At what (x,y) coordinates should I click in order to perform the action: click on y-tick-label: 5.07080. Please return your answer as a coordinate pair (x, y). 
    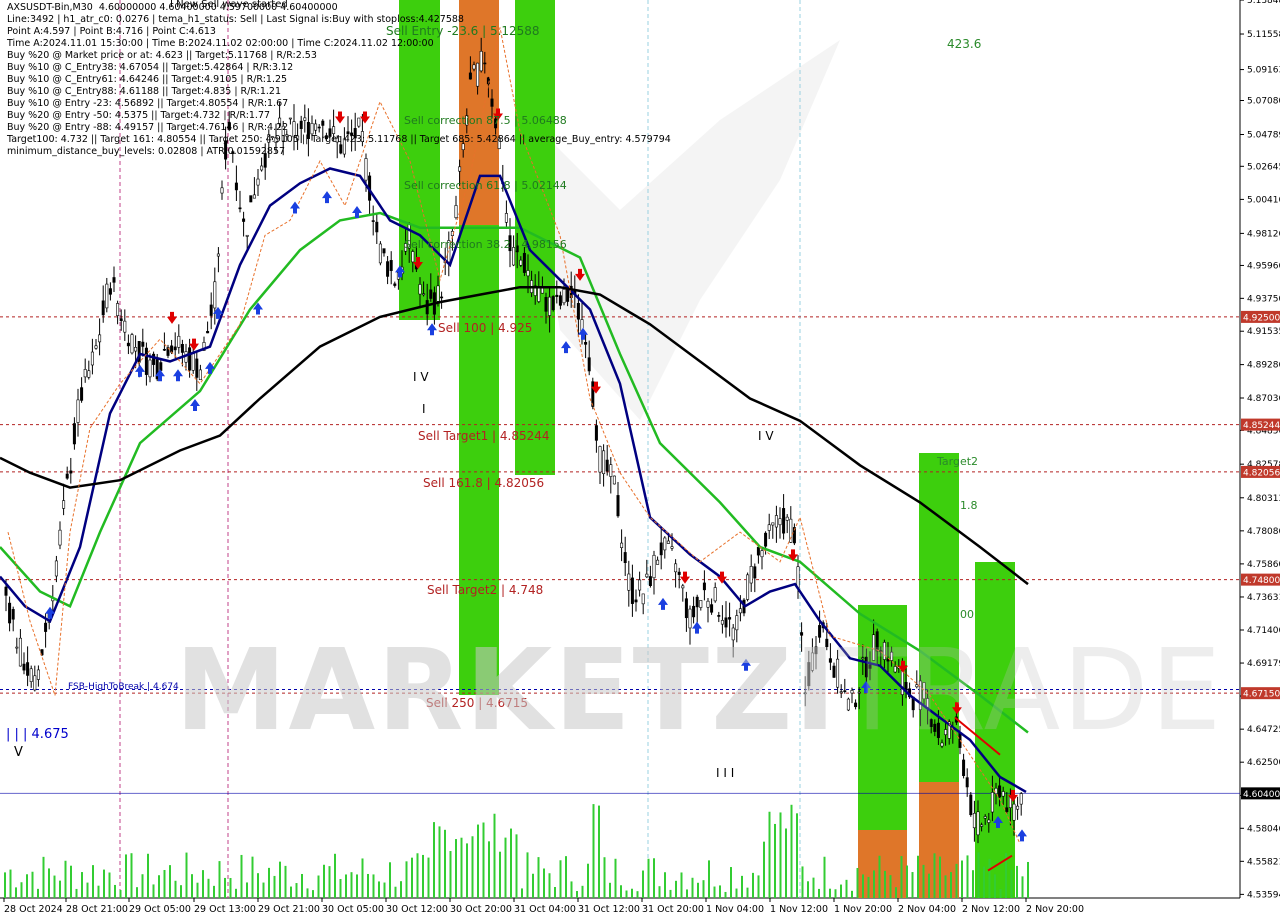
    Looking at the image, I should click on (1263, 101).